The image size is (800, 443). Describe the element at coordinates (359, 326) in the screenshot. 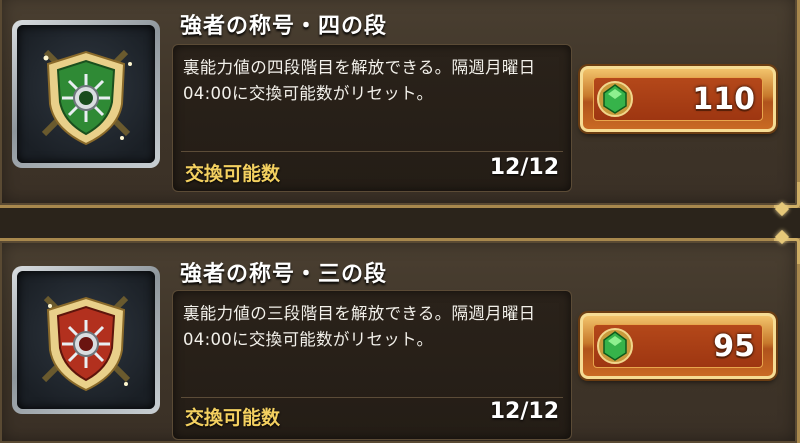

I see `item-description: 裏能力値の三段階目を解放できる。隔週月曜日04:00に交換可能数がリセット。` at that location.